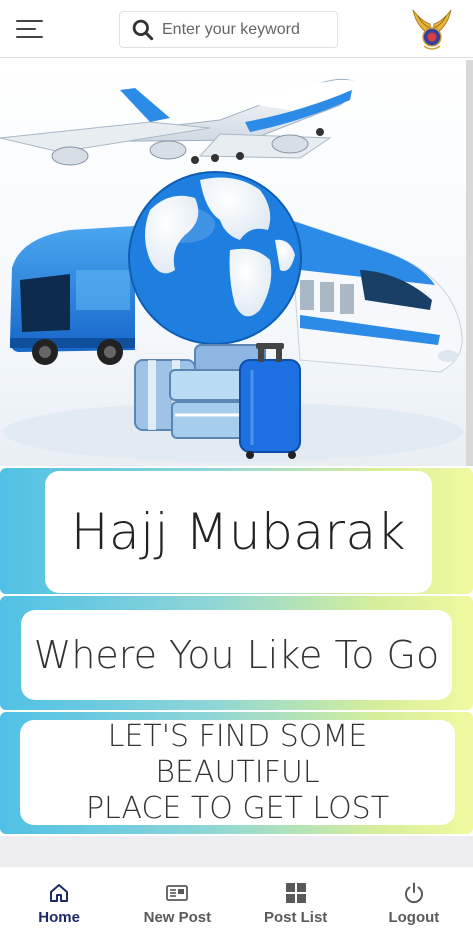 This screenshot has height=935, width=473. I want to click on app-header, so click(236, 29).